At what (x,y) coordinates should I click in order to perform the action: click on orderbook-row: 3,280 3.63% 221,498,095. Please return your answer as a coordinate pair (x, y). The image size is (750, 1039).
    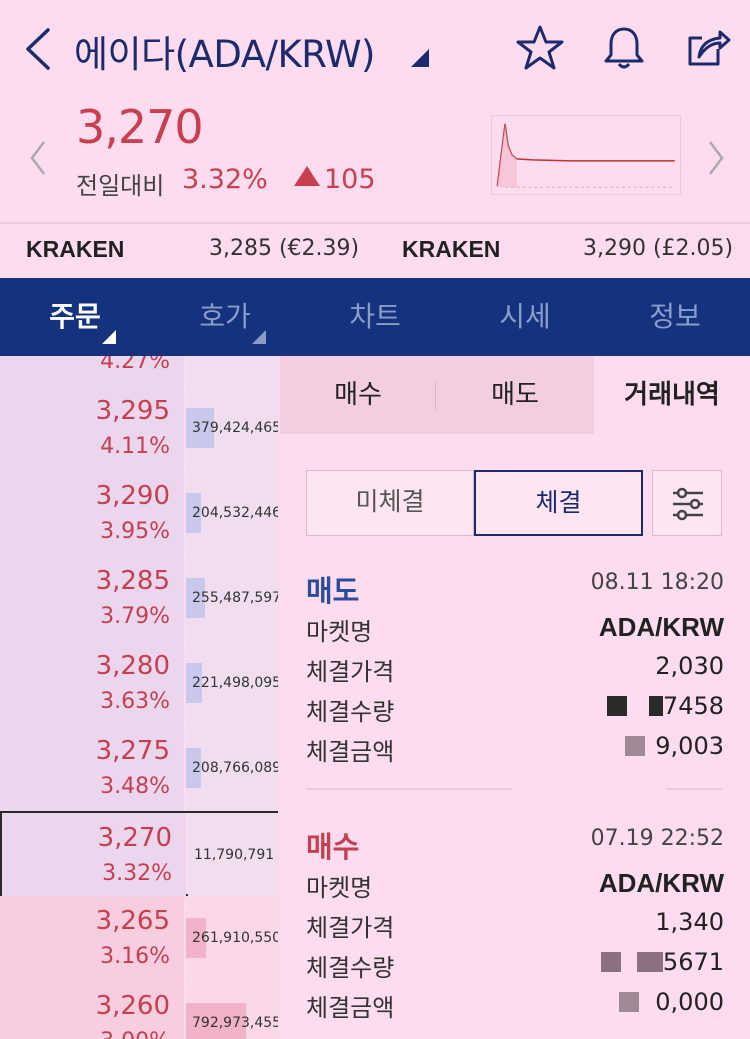
    Looking at the image, I should click on (139, 683).